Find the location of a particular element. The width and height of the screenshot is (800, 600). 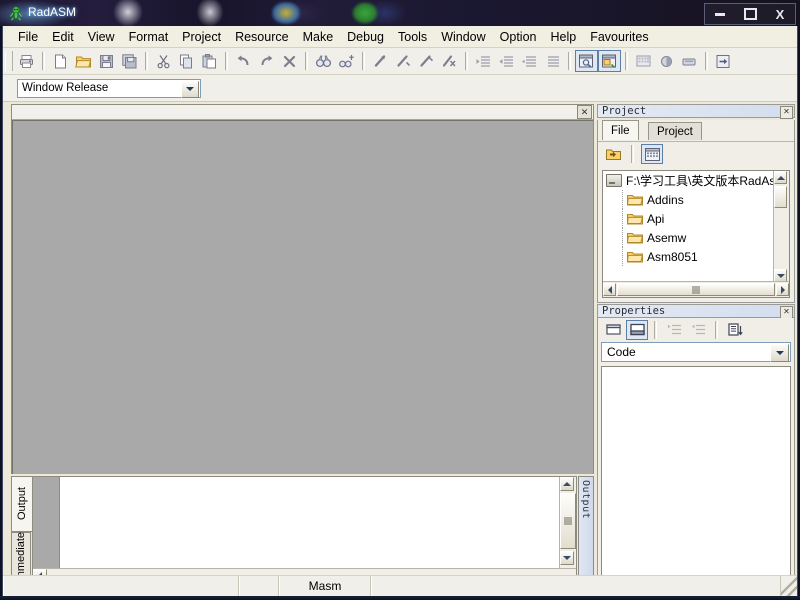

paste-button is located at coordinates (209, 61).